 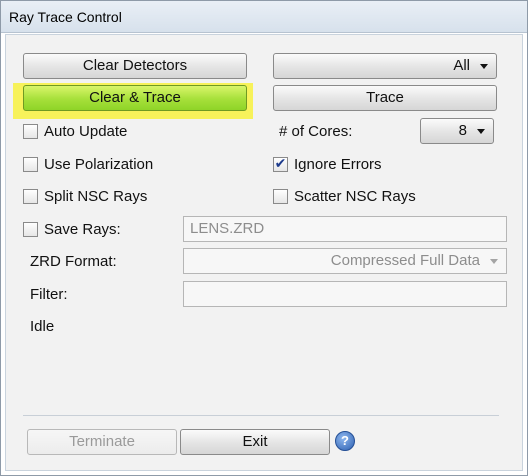 What do you see at coordinates (345, 229) in the screenshot?
I see `save-rays-filename-field: LENS.ZRD` at bounding box center [345, 229].